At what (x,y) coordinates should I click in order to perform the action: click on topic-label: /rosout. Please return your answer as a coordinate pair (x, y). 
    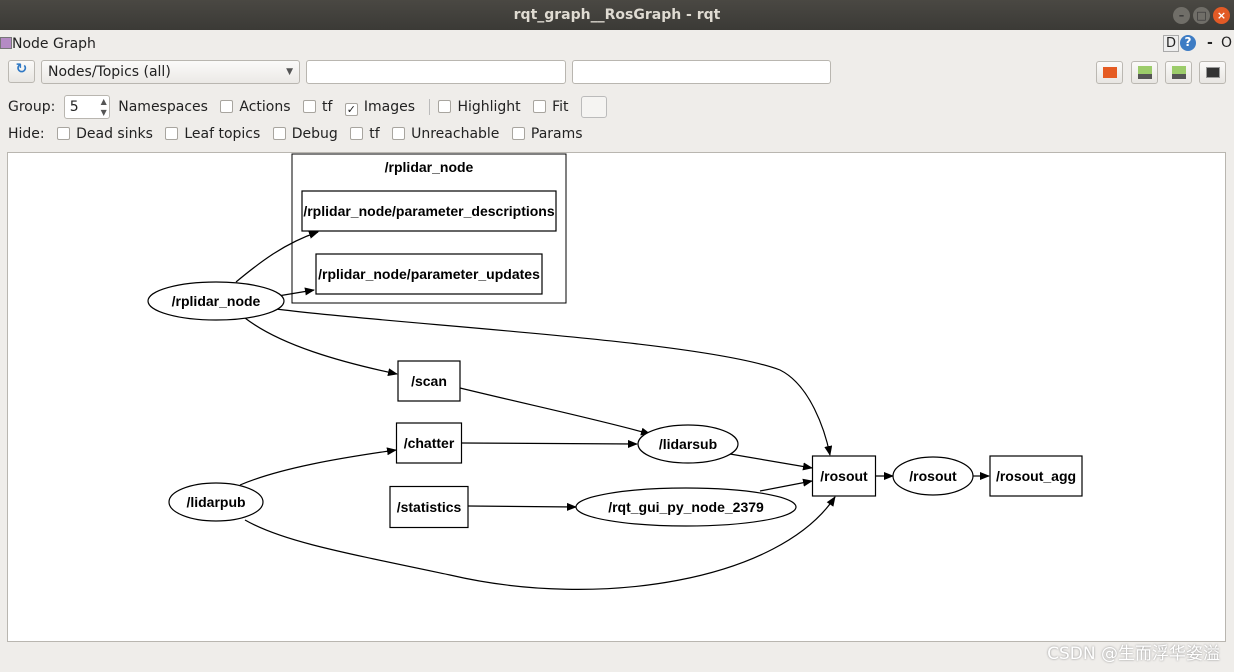
    Looking at the image, I should click on (844, 476).